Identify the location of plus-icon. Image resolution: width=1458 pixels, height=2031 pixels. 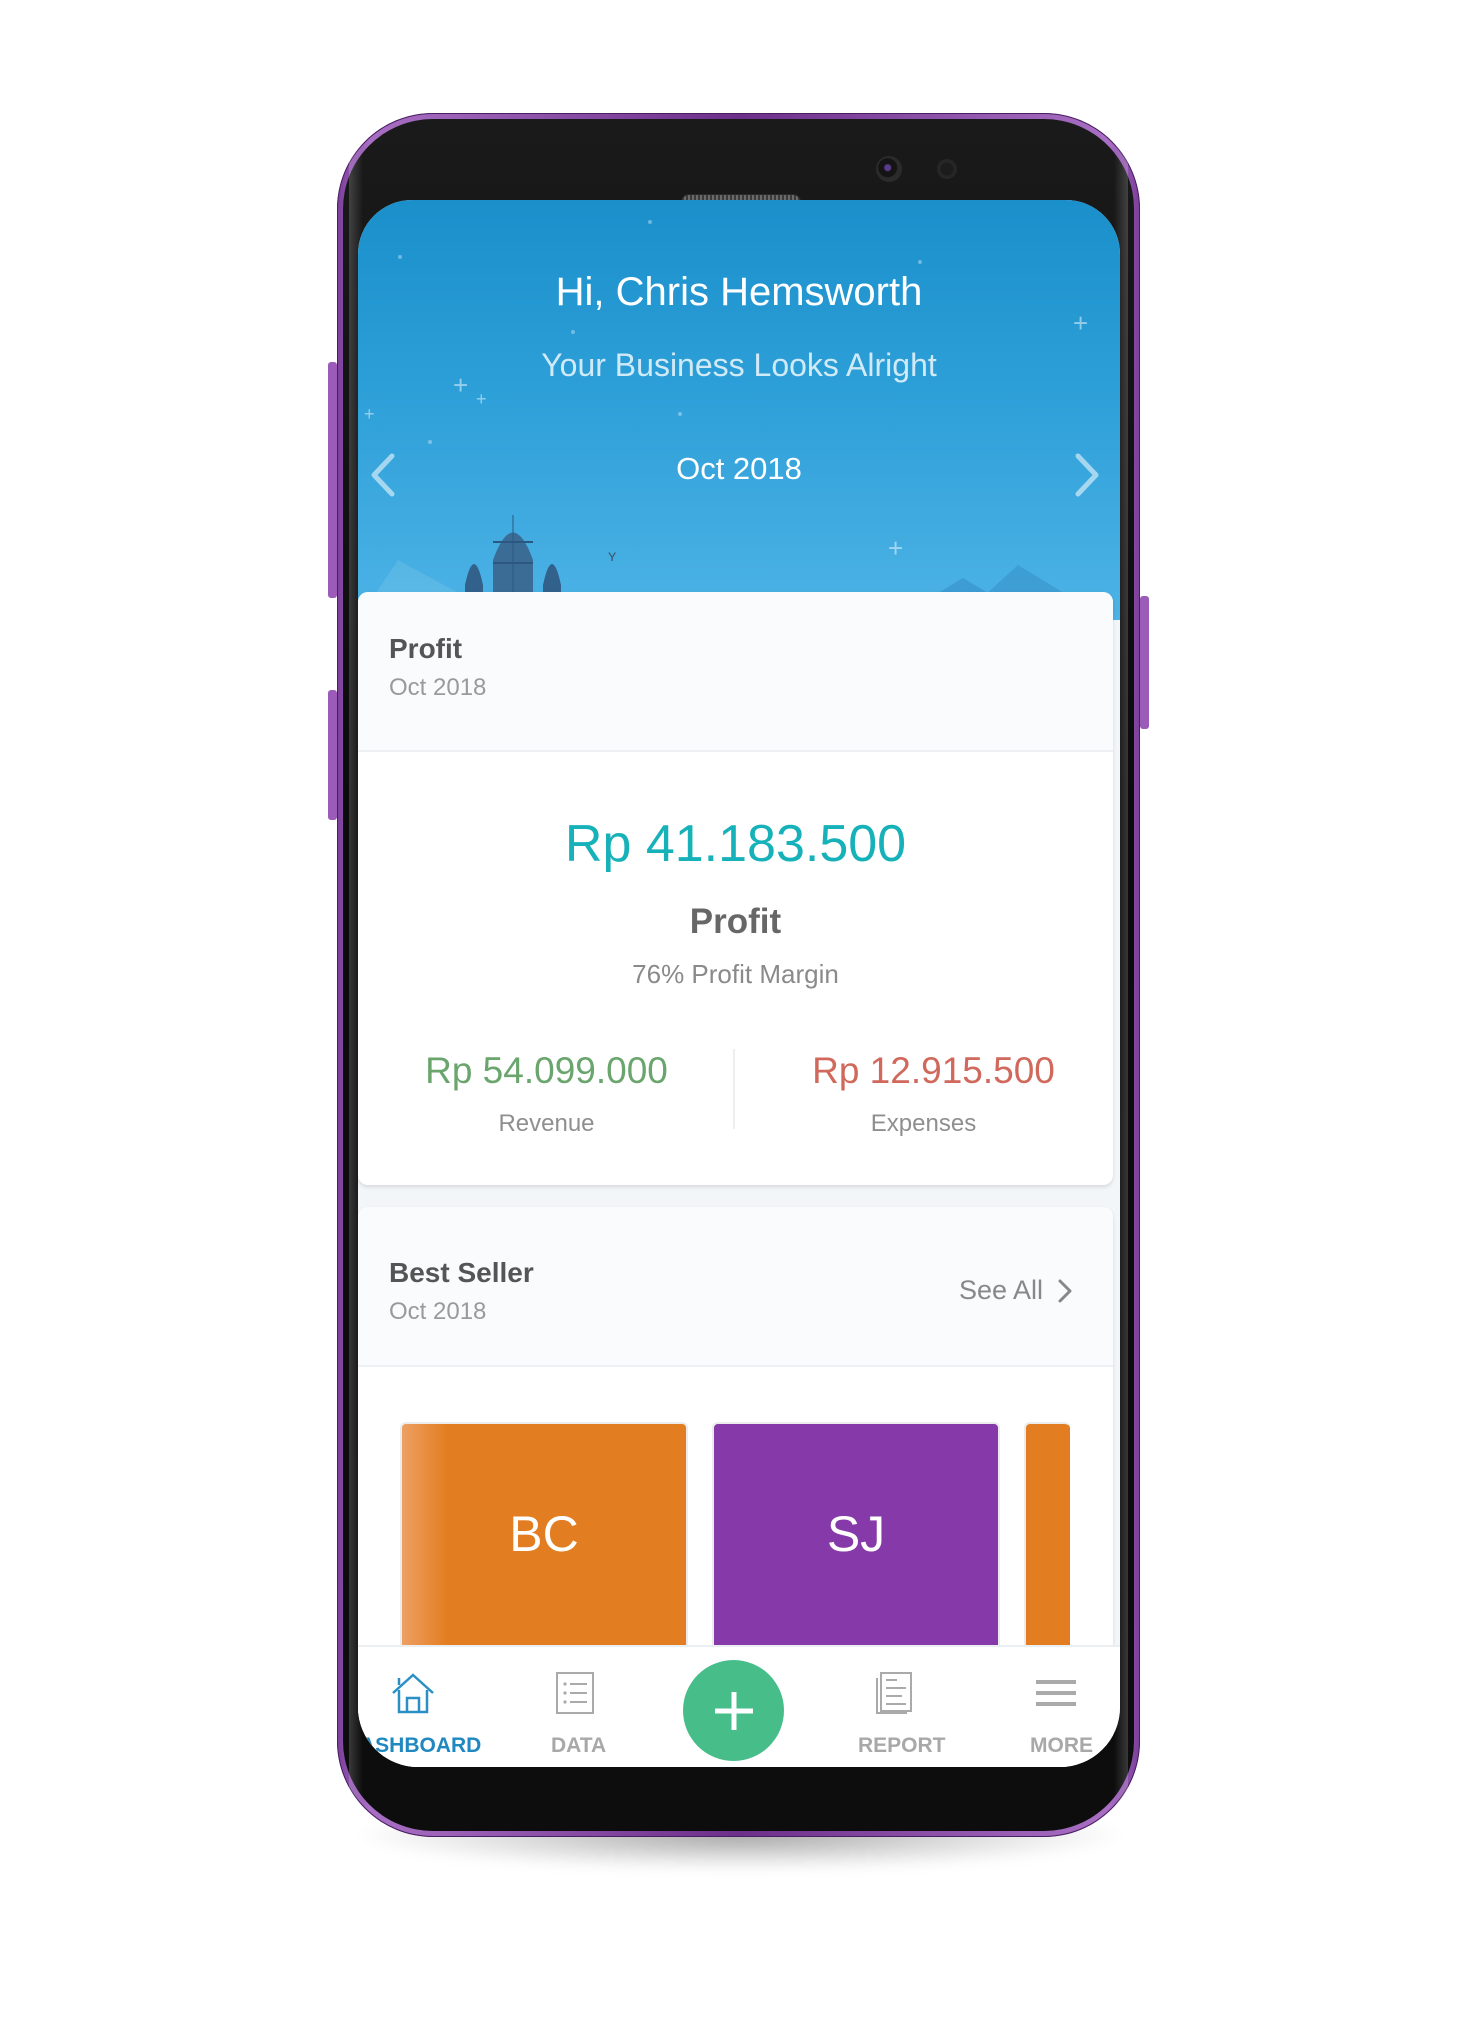
(733, 1710).